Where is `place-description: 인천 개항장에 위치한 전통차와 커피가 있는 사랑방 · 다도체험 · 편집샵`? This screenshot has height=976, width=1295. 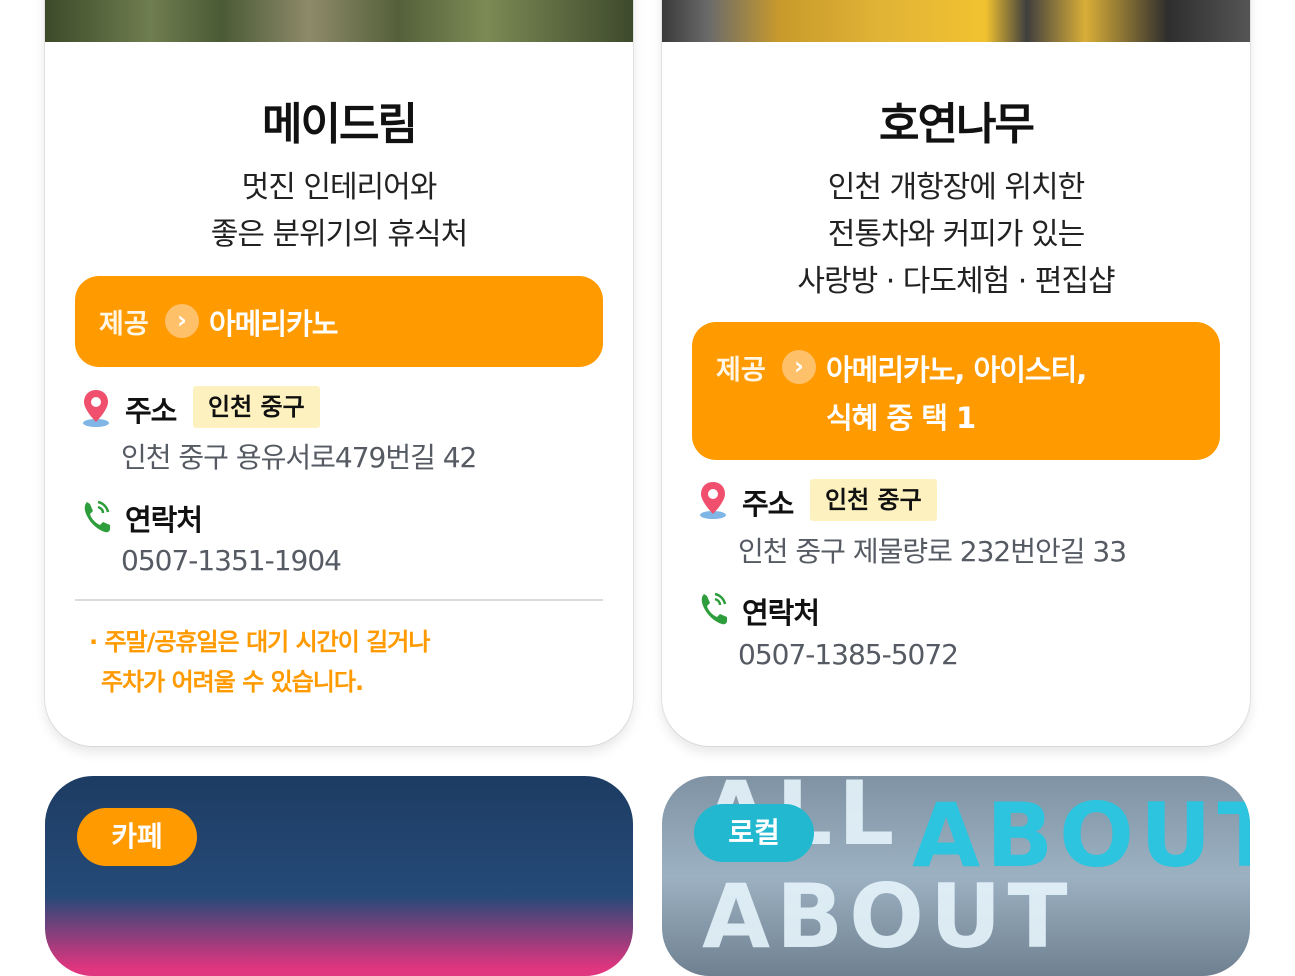 place-description: 인천 개항장에 위치한 전통차와 커피가 있는 사랑방 · 다도체험 · 편집샵 is located at coordinates (956, 234).